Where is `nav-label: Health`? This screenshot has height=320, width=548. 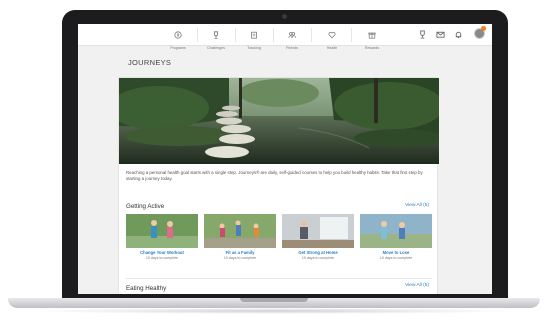
nav-label: Health is located at coordinates (332, 48).